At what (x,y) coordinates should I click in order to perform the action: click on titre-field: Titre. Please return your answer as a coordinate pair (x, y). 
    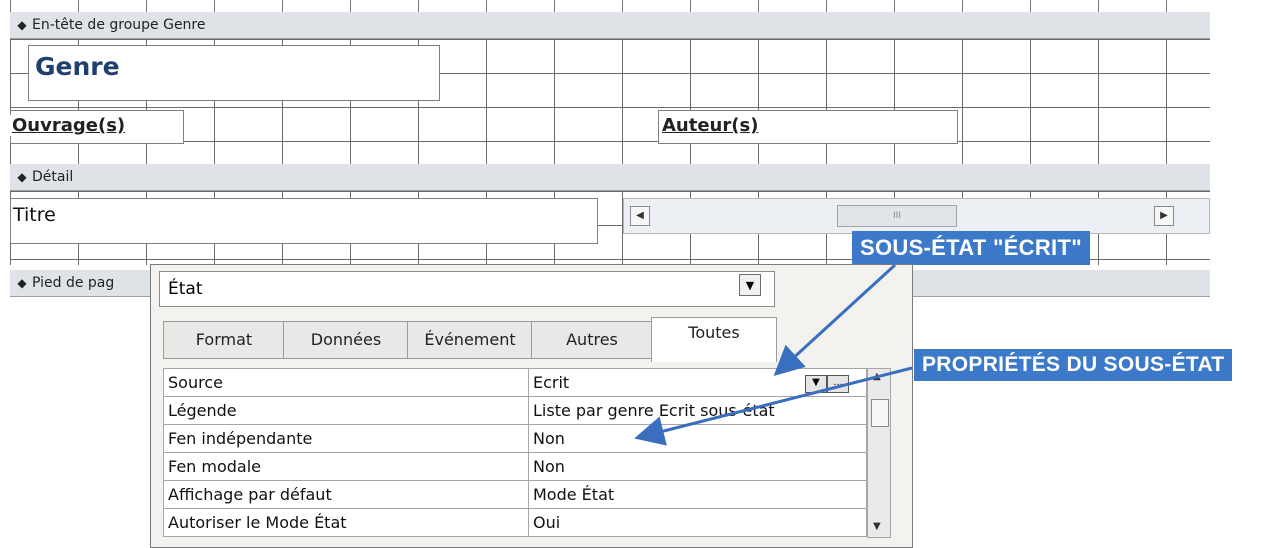
    Looking at the image, I should click on (304, 221).